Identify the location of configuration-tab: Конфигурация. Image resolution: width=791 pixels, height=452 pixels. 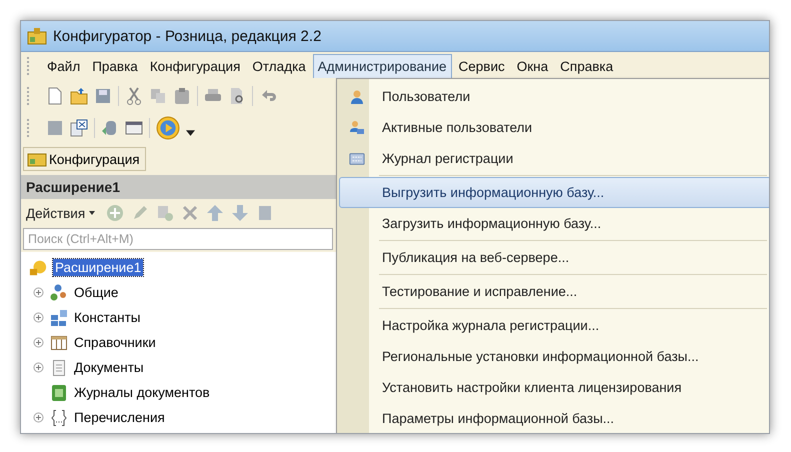
(84, 159).